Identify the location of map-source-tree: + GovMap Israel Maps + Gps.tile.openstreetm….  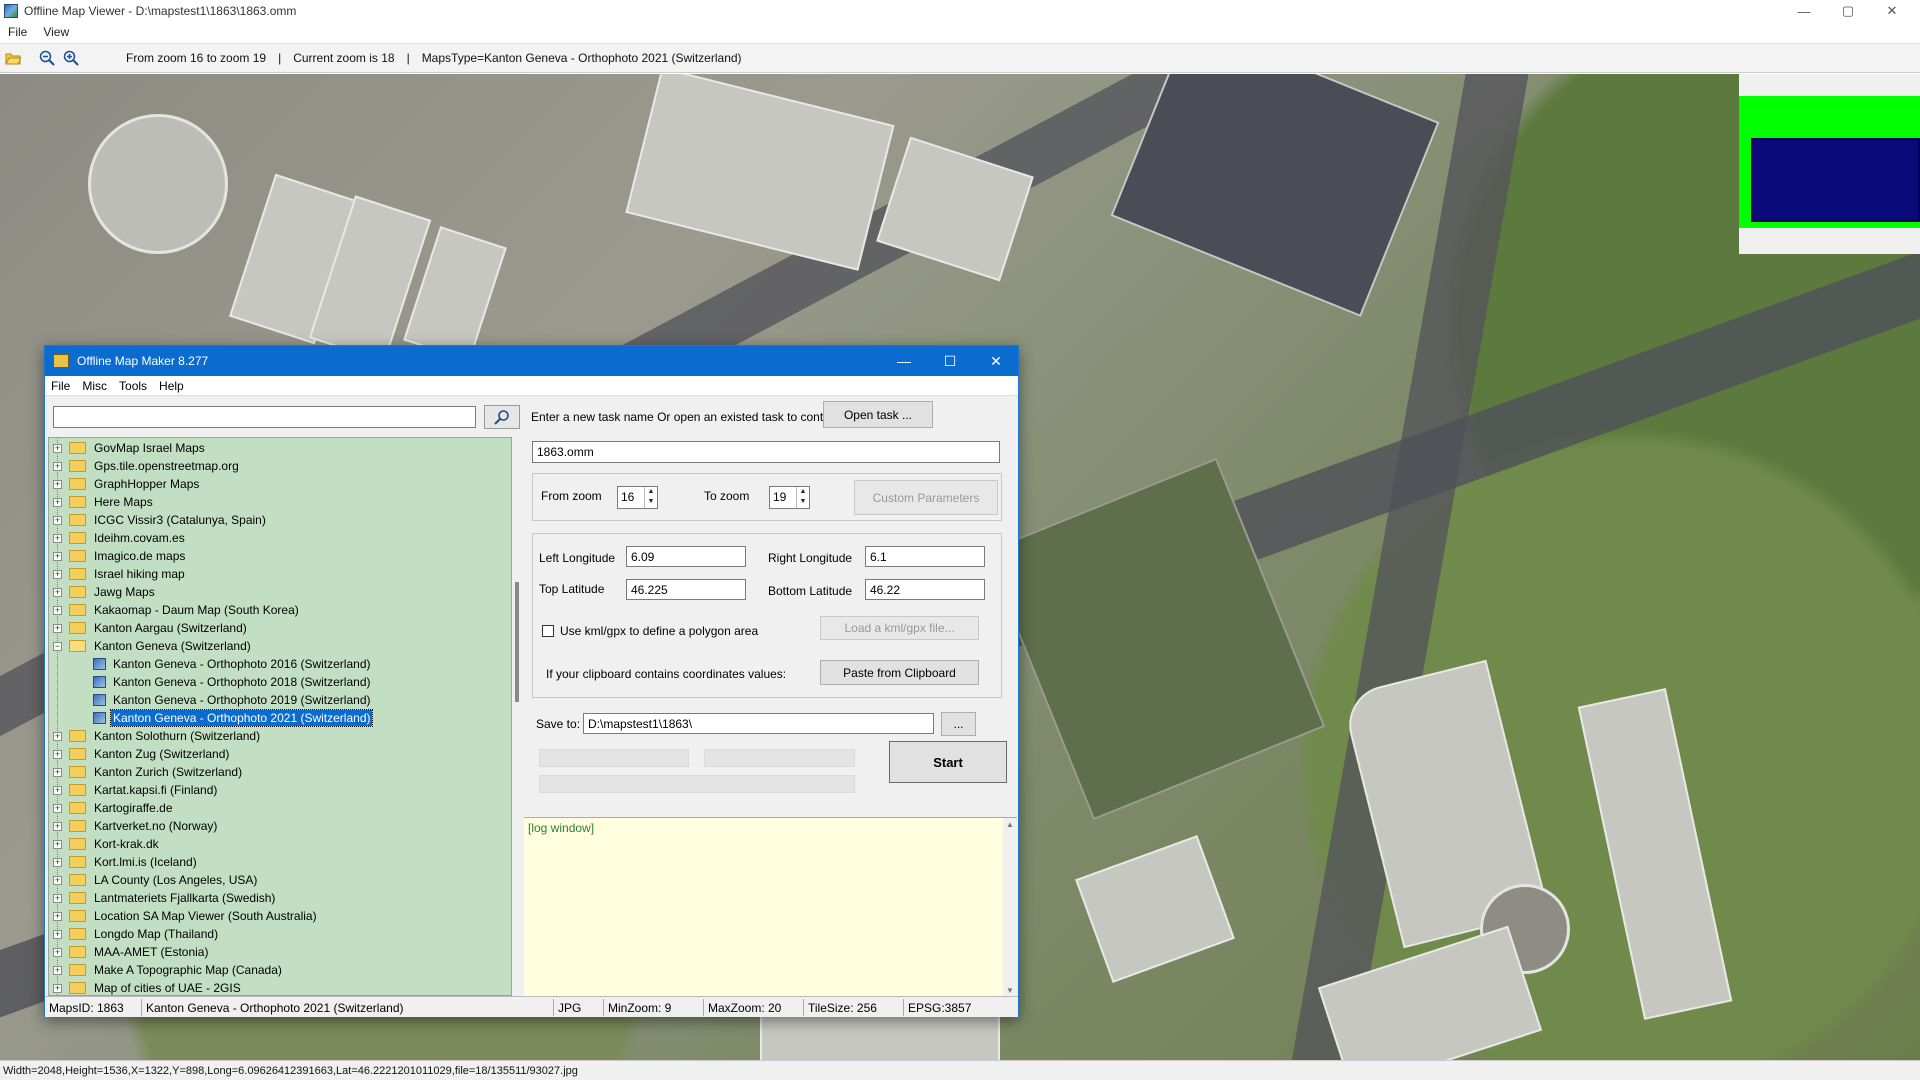
(280, 716).